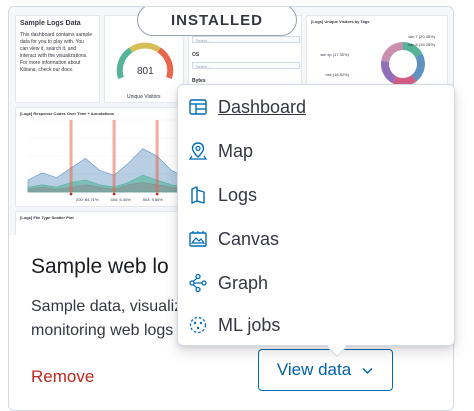 The height and width of the screenshot is (411, 474). What do you see at coordinates (316, 195) in the screenshot?
I see `menu-item-logs: Logs` at bounding box center [316, 195].